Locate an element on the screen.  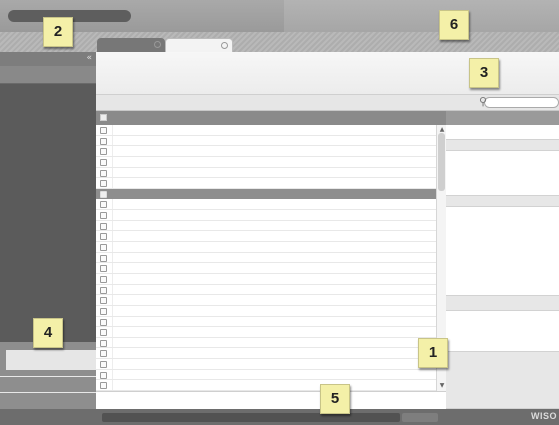
callout-2: 2 is located at coordinates (58, 32).